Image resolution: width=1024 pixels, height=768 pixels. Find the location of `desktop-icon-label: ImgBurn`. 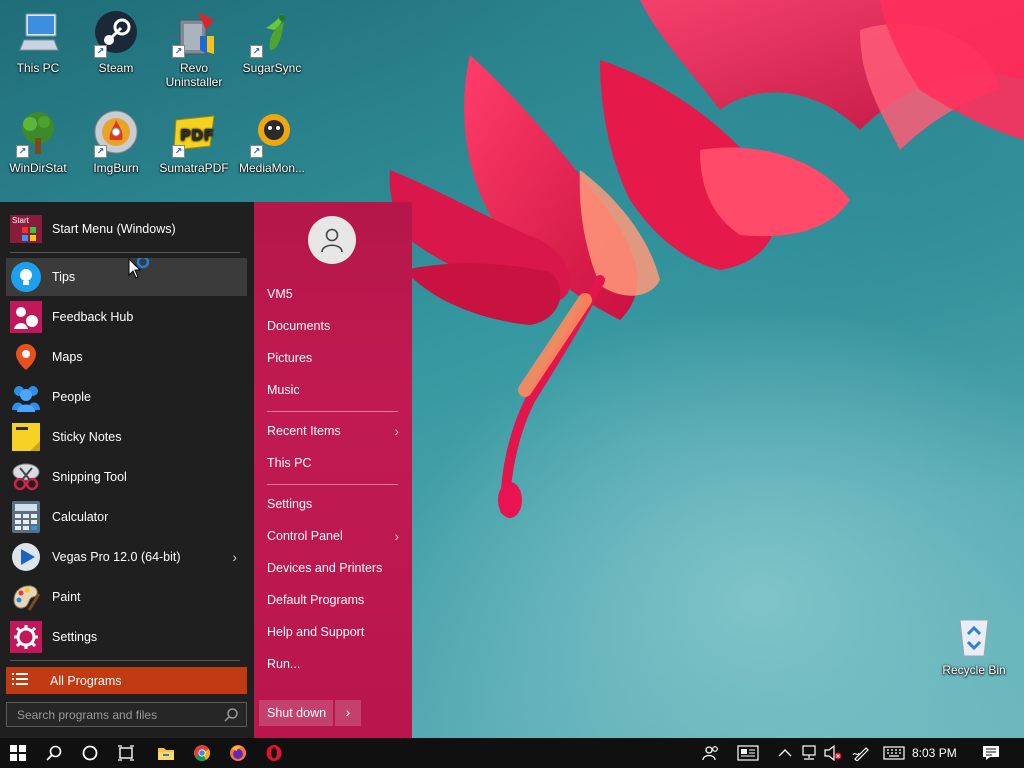

desktop-icon-label: ImgBurn is located at coordinates (116, 168).